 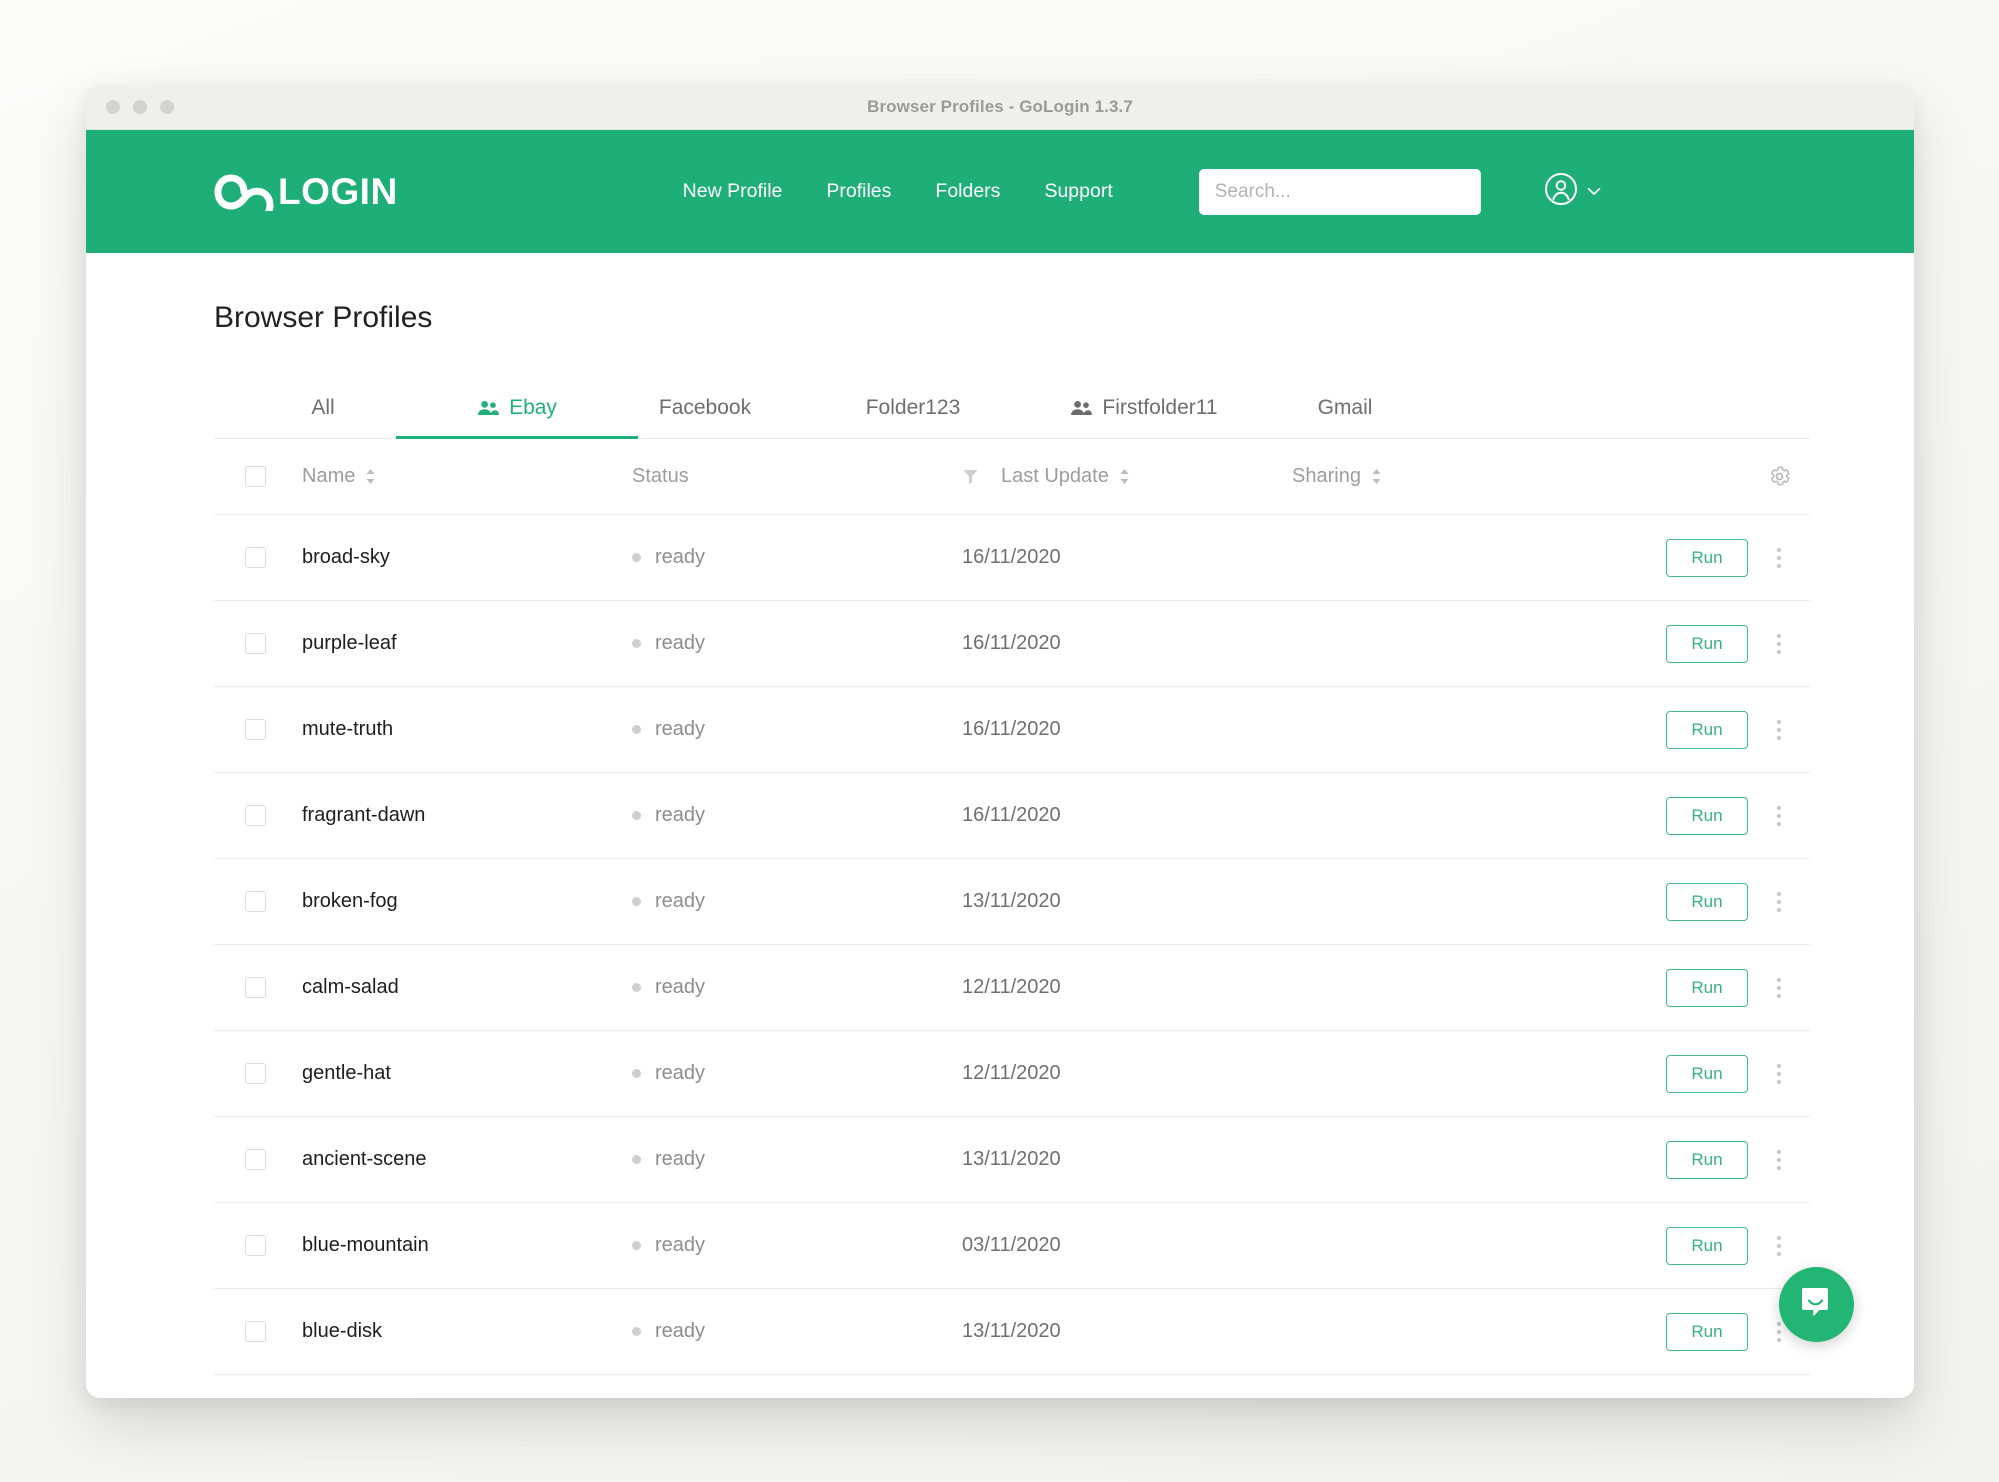 I want to click on tab-gmail: Gmail, so click(x=1345, y=407).